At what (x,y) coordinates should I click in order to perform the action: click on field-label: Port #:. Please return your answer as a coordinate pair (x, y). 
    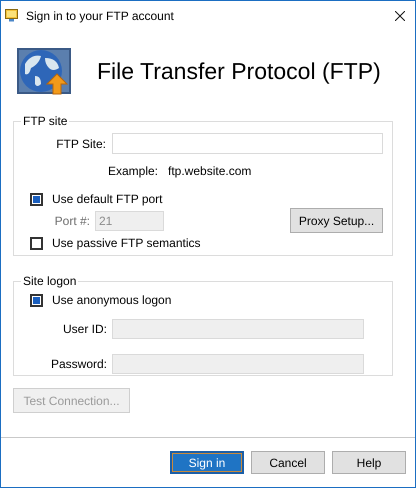
    Looking at the image, I should click on (72, 221).